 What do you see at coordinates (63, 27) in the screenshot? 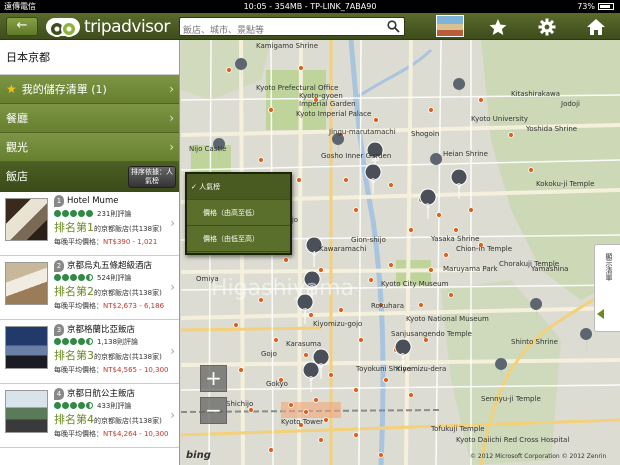
I see `owl-logo-icon` at bounding box center [63, 27].